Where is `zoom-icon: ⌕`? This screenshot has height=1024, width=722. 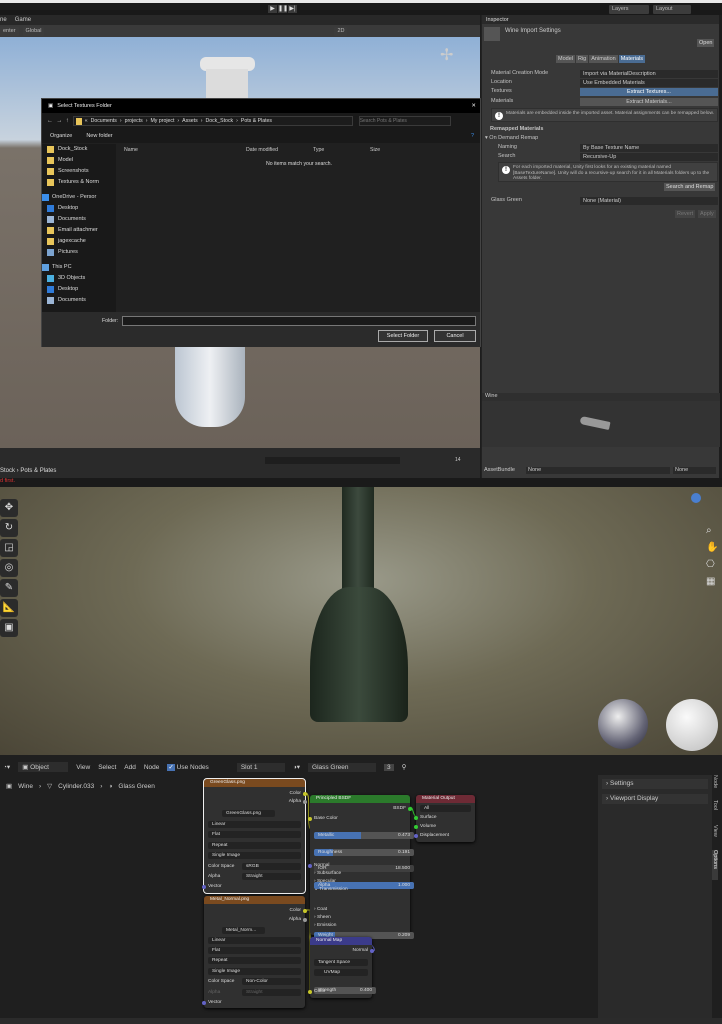
zoom-icon: ⌕ is located at coordinates (712, 530).